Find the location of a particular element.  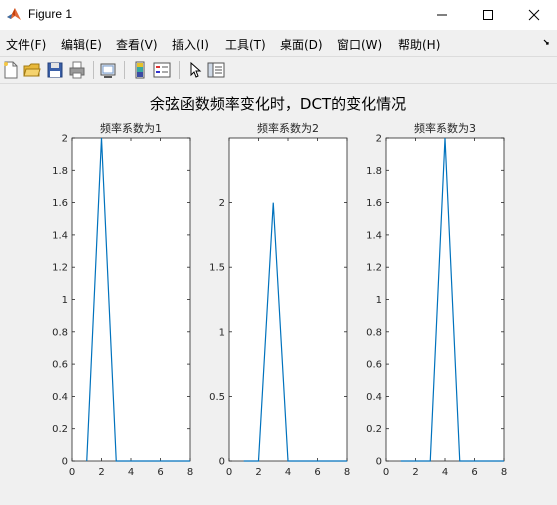

figure-suptitle: 余弦函数频率变化时，DCT的变化情况 is located at coordinates (278, 104).